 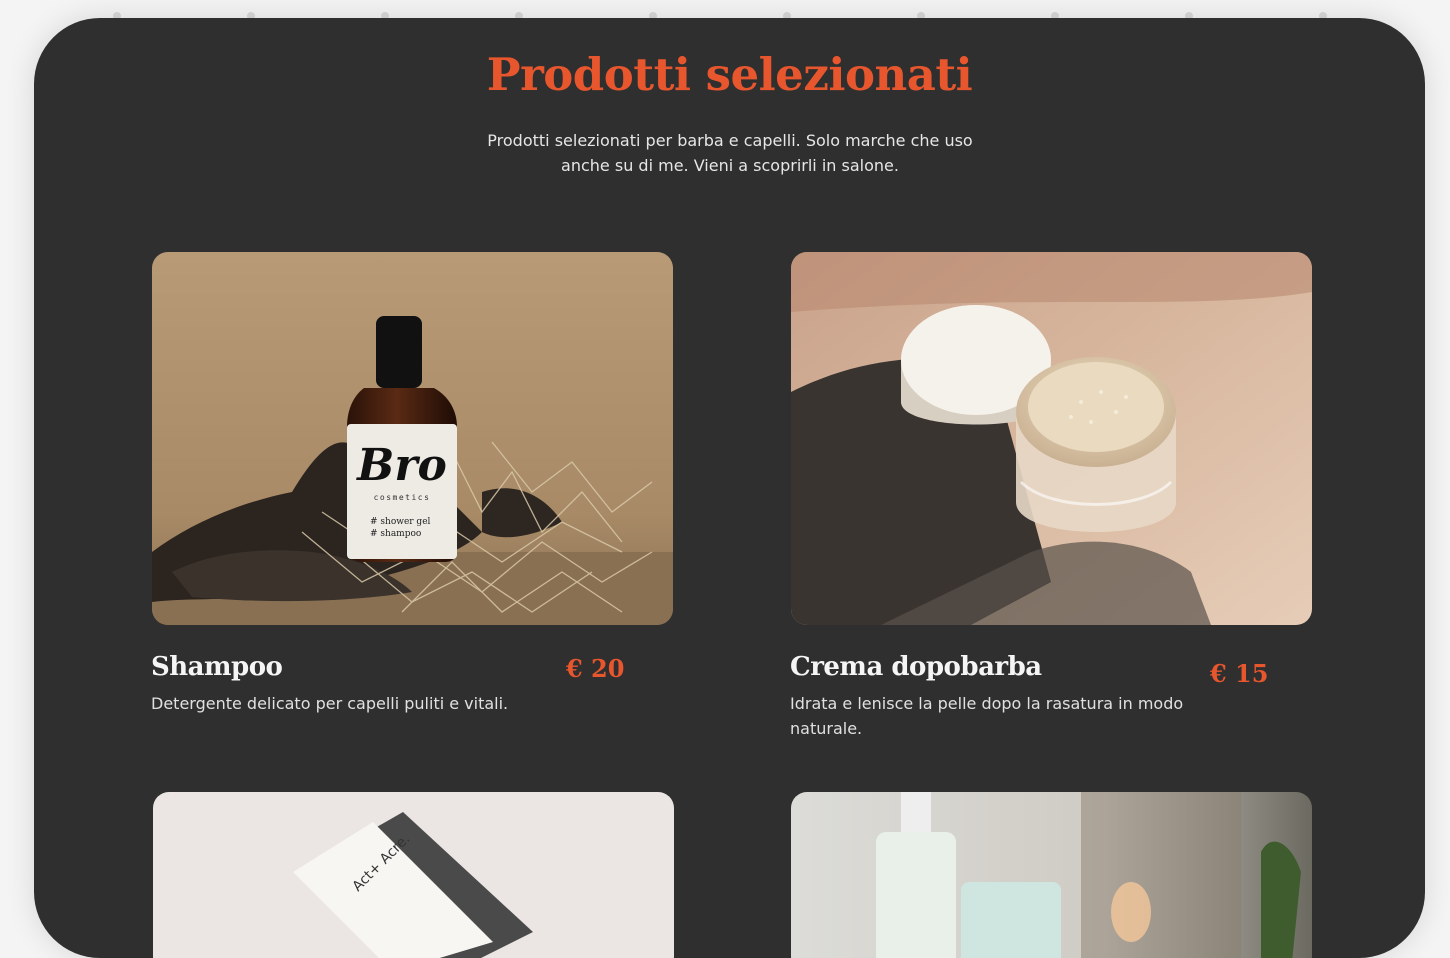 What do you see at coordinates (729, 74) in the screenshot?
I see `section-title: Prodotti selezionati` at bounding box center [729, 74].